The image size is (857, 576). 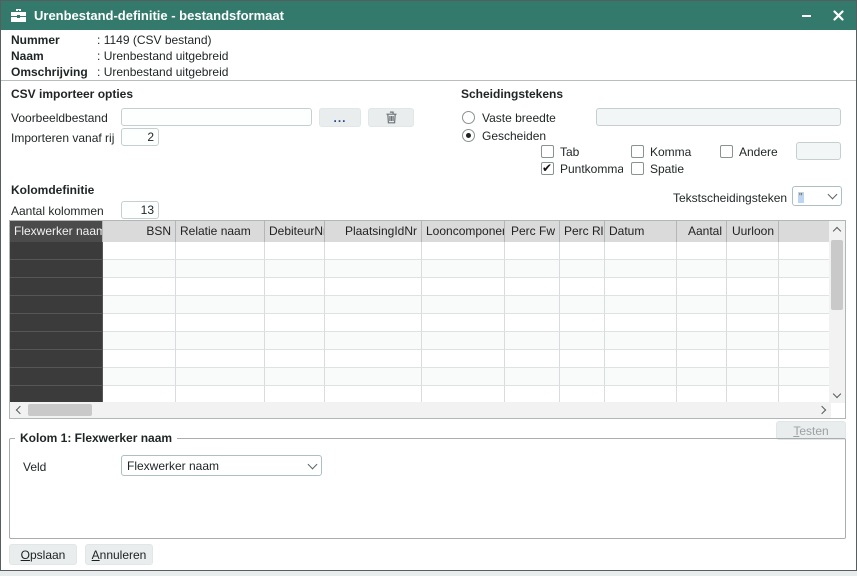 What do you see at coordinates (637, 168) in the screenshot?
I see `spatie-checkbox` at bounding box center [637, 168].